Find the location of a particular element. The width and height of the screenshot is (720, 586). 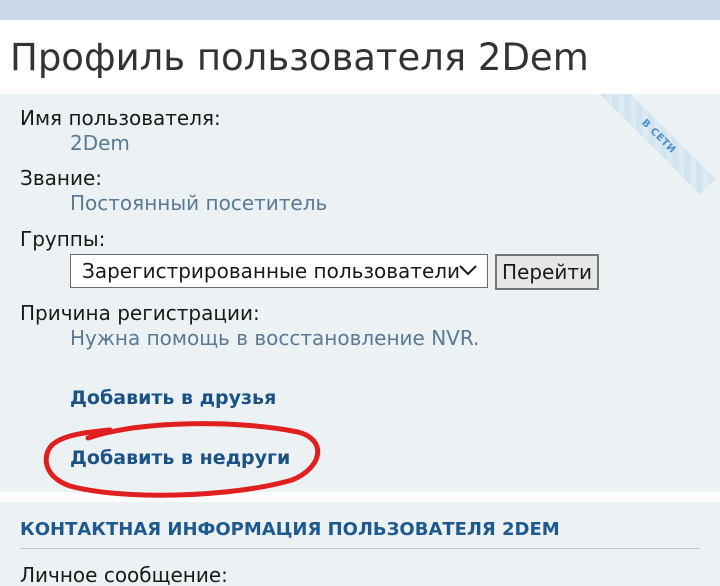

reason-value: Нужна помощь в восстановление NVR. is located at coordinates (275, 338).